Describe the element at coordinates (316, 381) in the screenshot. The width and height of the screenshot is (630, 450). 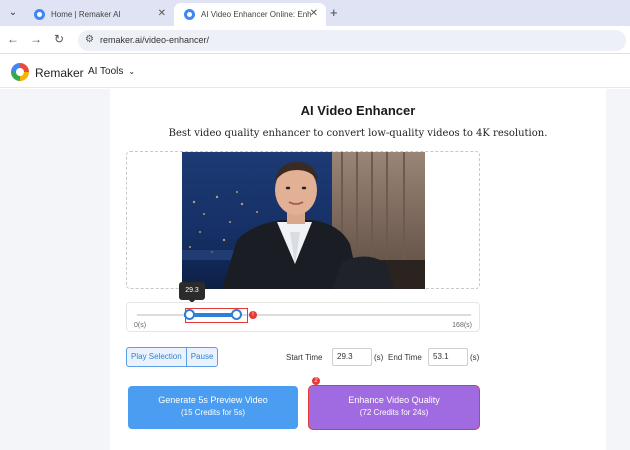
I see `enhance-badge: 2` at that location.